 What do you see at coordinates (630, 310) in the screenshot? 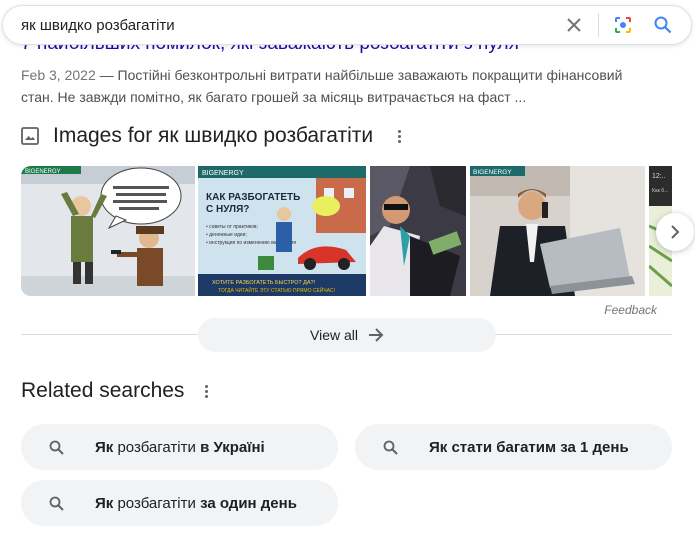
I see `feedback-link: Feedback` at bounding box center [630, 310].